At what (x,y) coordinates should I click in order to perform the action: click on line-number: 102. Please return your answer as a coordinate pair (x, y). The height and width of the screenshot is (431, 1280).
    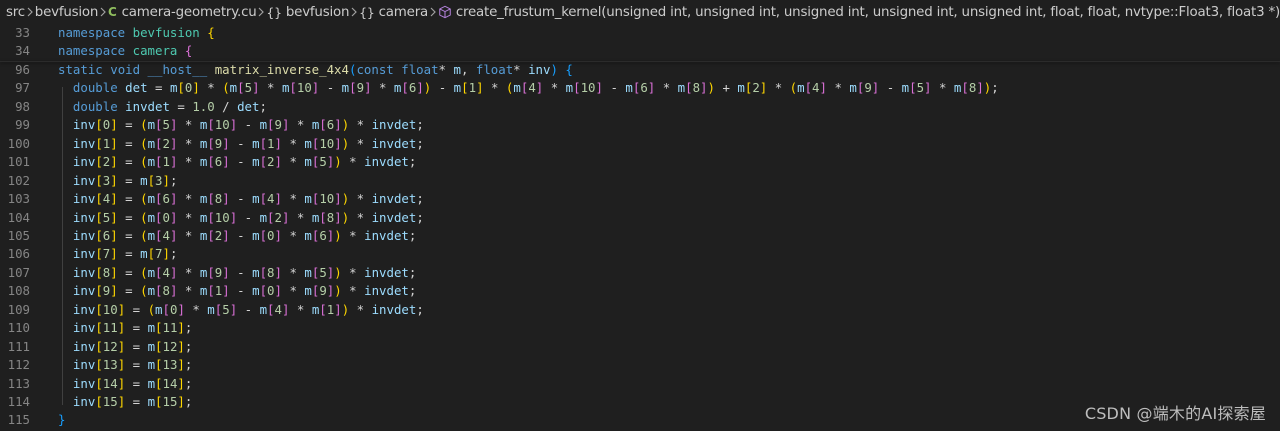
    Looking at the image, I should click on (15, 181).